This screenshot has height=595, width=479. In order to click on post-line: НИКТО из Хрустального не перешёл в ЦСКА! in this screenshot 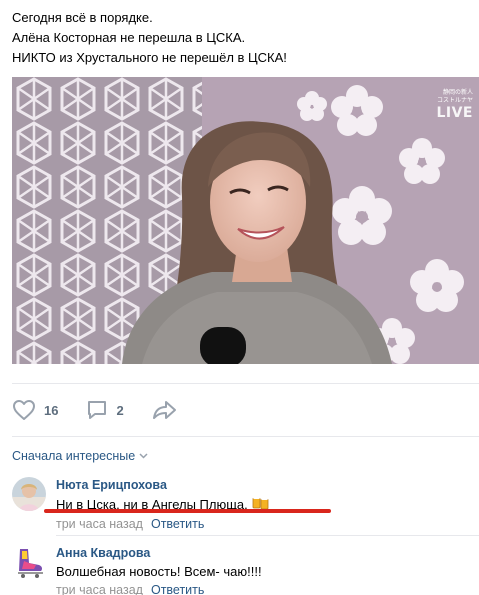, I will do `click(149, 57)`.